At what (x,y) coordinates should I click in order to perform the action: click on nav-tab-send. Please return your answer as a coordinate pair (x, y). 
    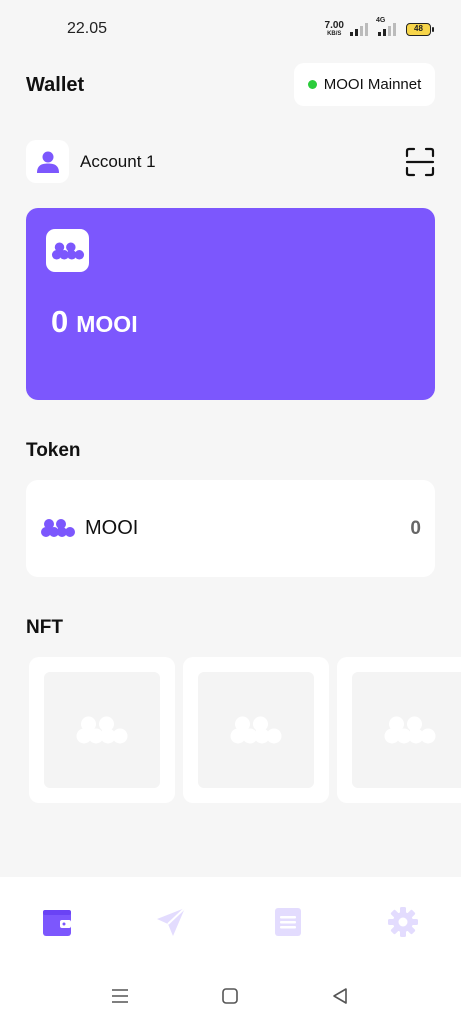
    Looking at the image, I should click on (171, 922).